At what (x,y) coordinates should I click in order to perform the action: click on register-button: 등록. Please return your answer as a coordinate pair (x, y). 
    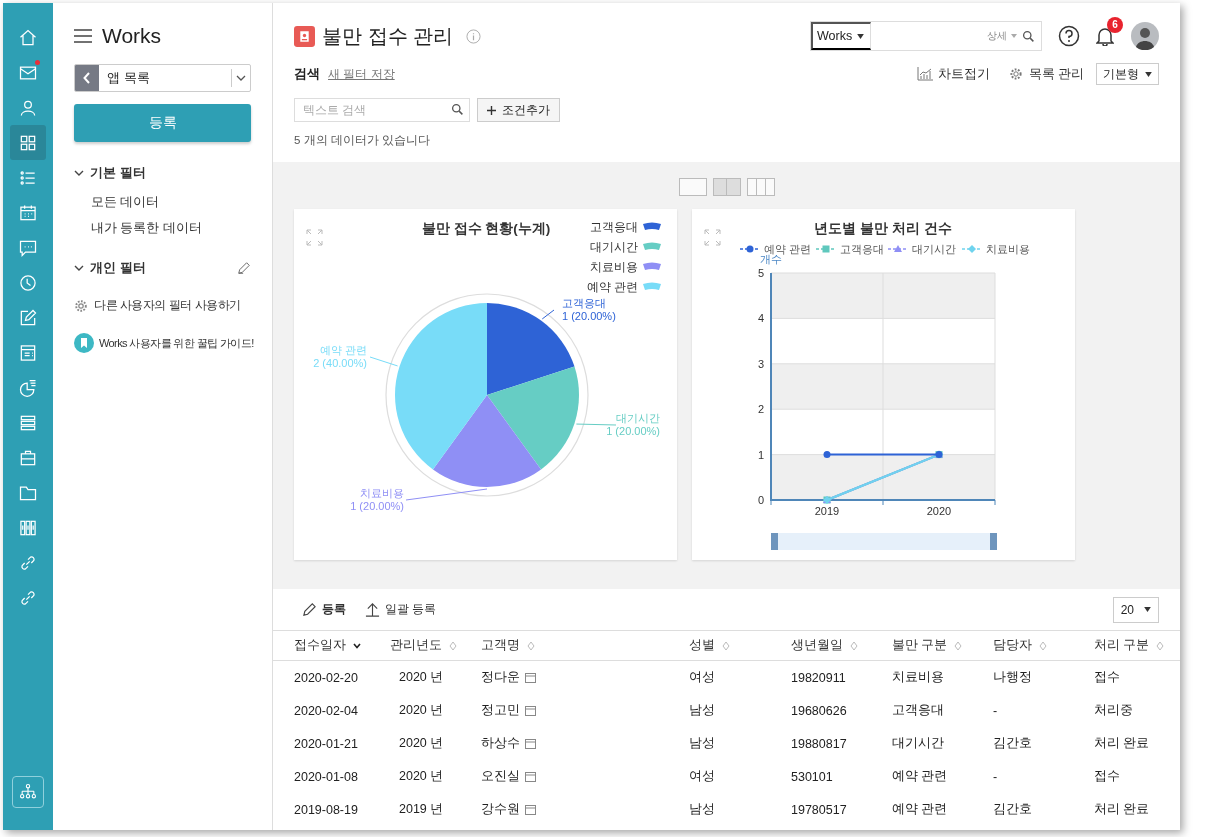
    Looking at the image, I should click on (324, 609).